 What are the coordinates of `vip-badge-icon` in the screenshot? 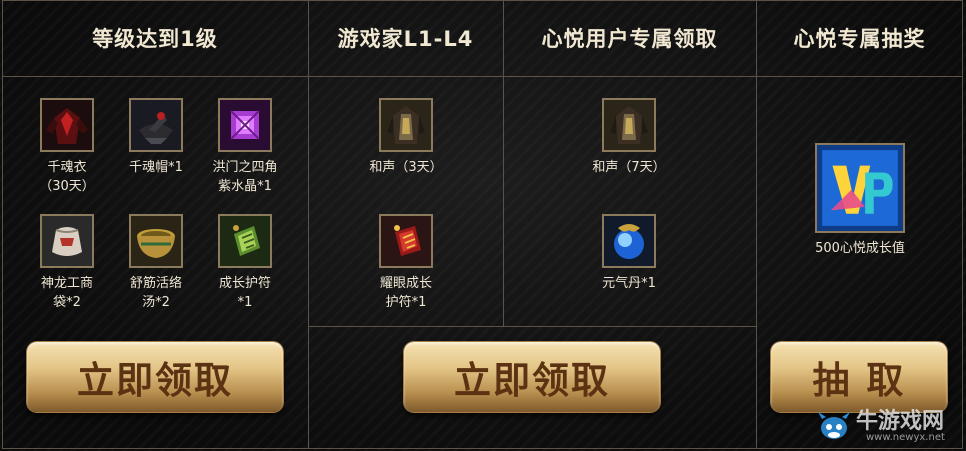 It's located at (860, 188).